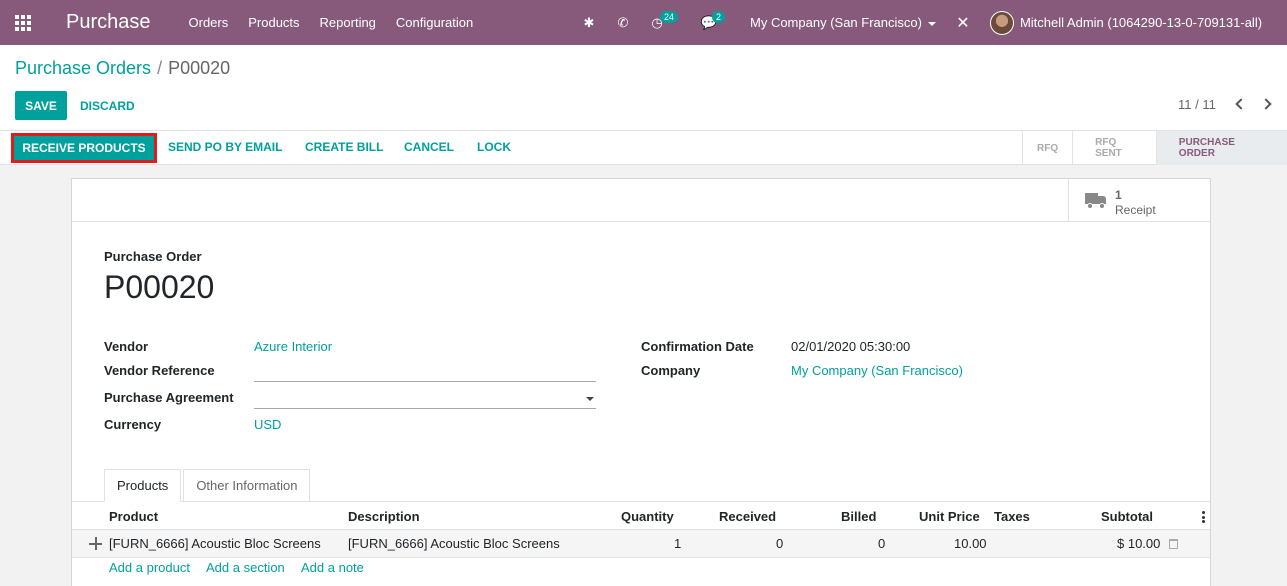  Describe the element at coordinates (1114, 148) in the screenshot. I see `stage-rfq-sent: RFQ SENT` at that location.